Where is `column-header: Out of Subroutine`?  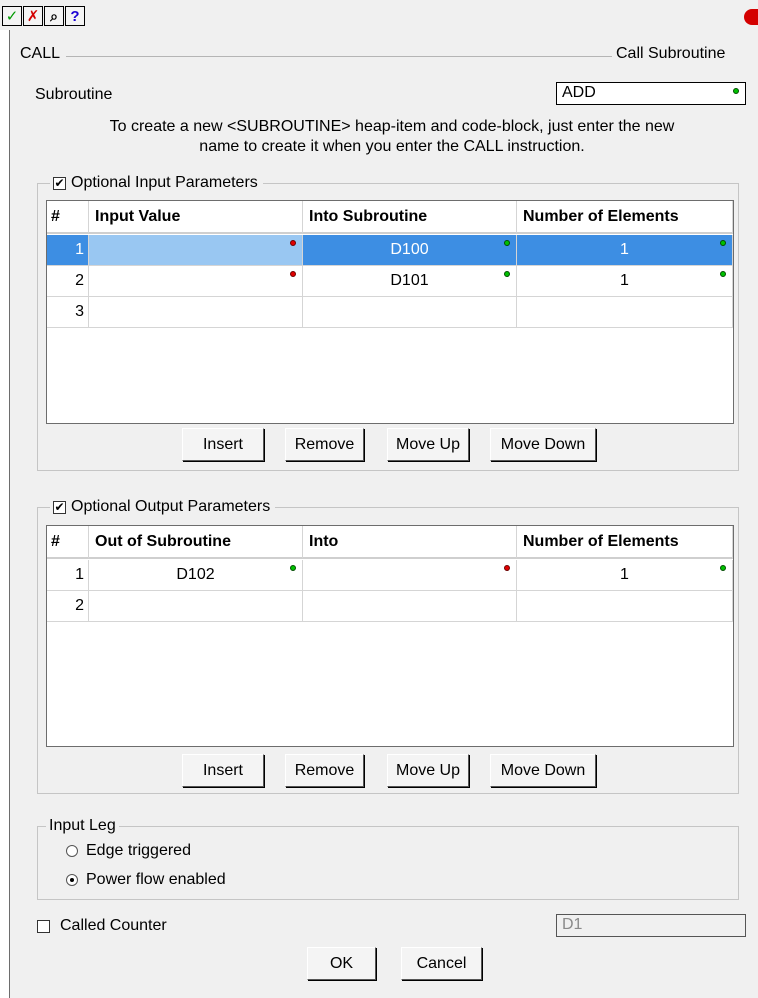 column-header: Out of Subroutine is located at coordinates (196, 542).